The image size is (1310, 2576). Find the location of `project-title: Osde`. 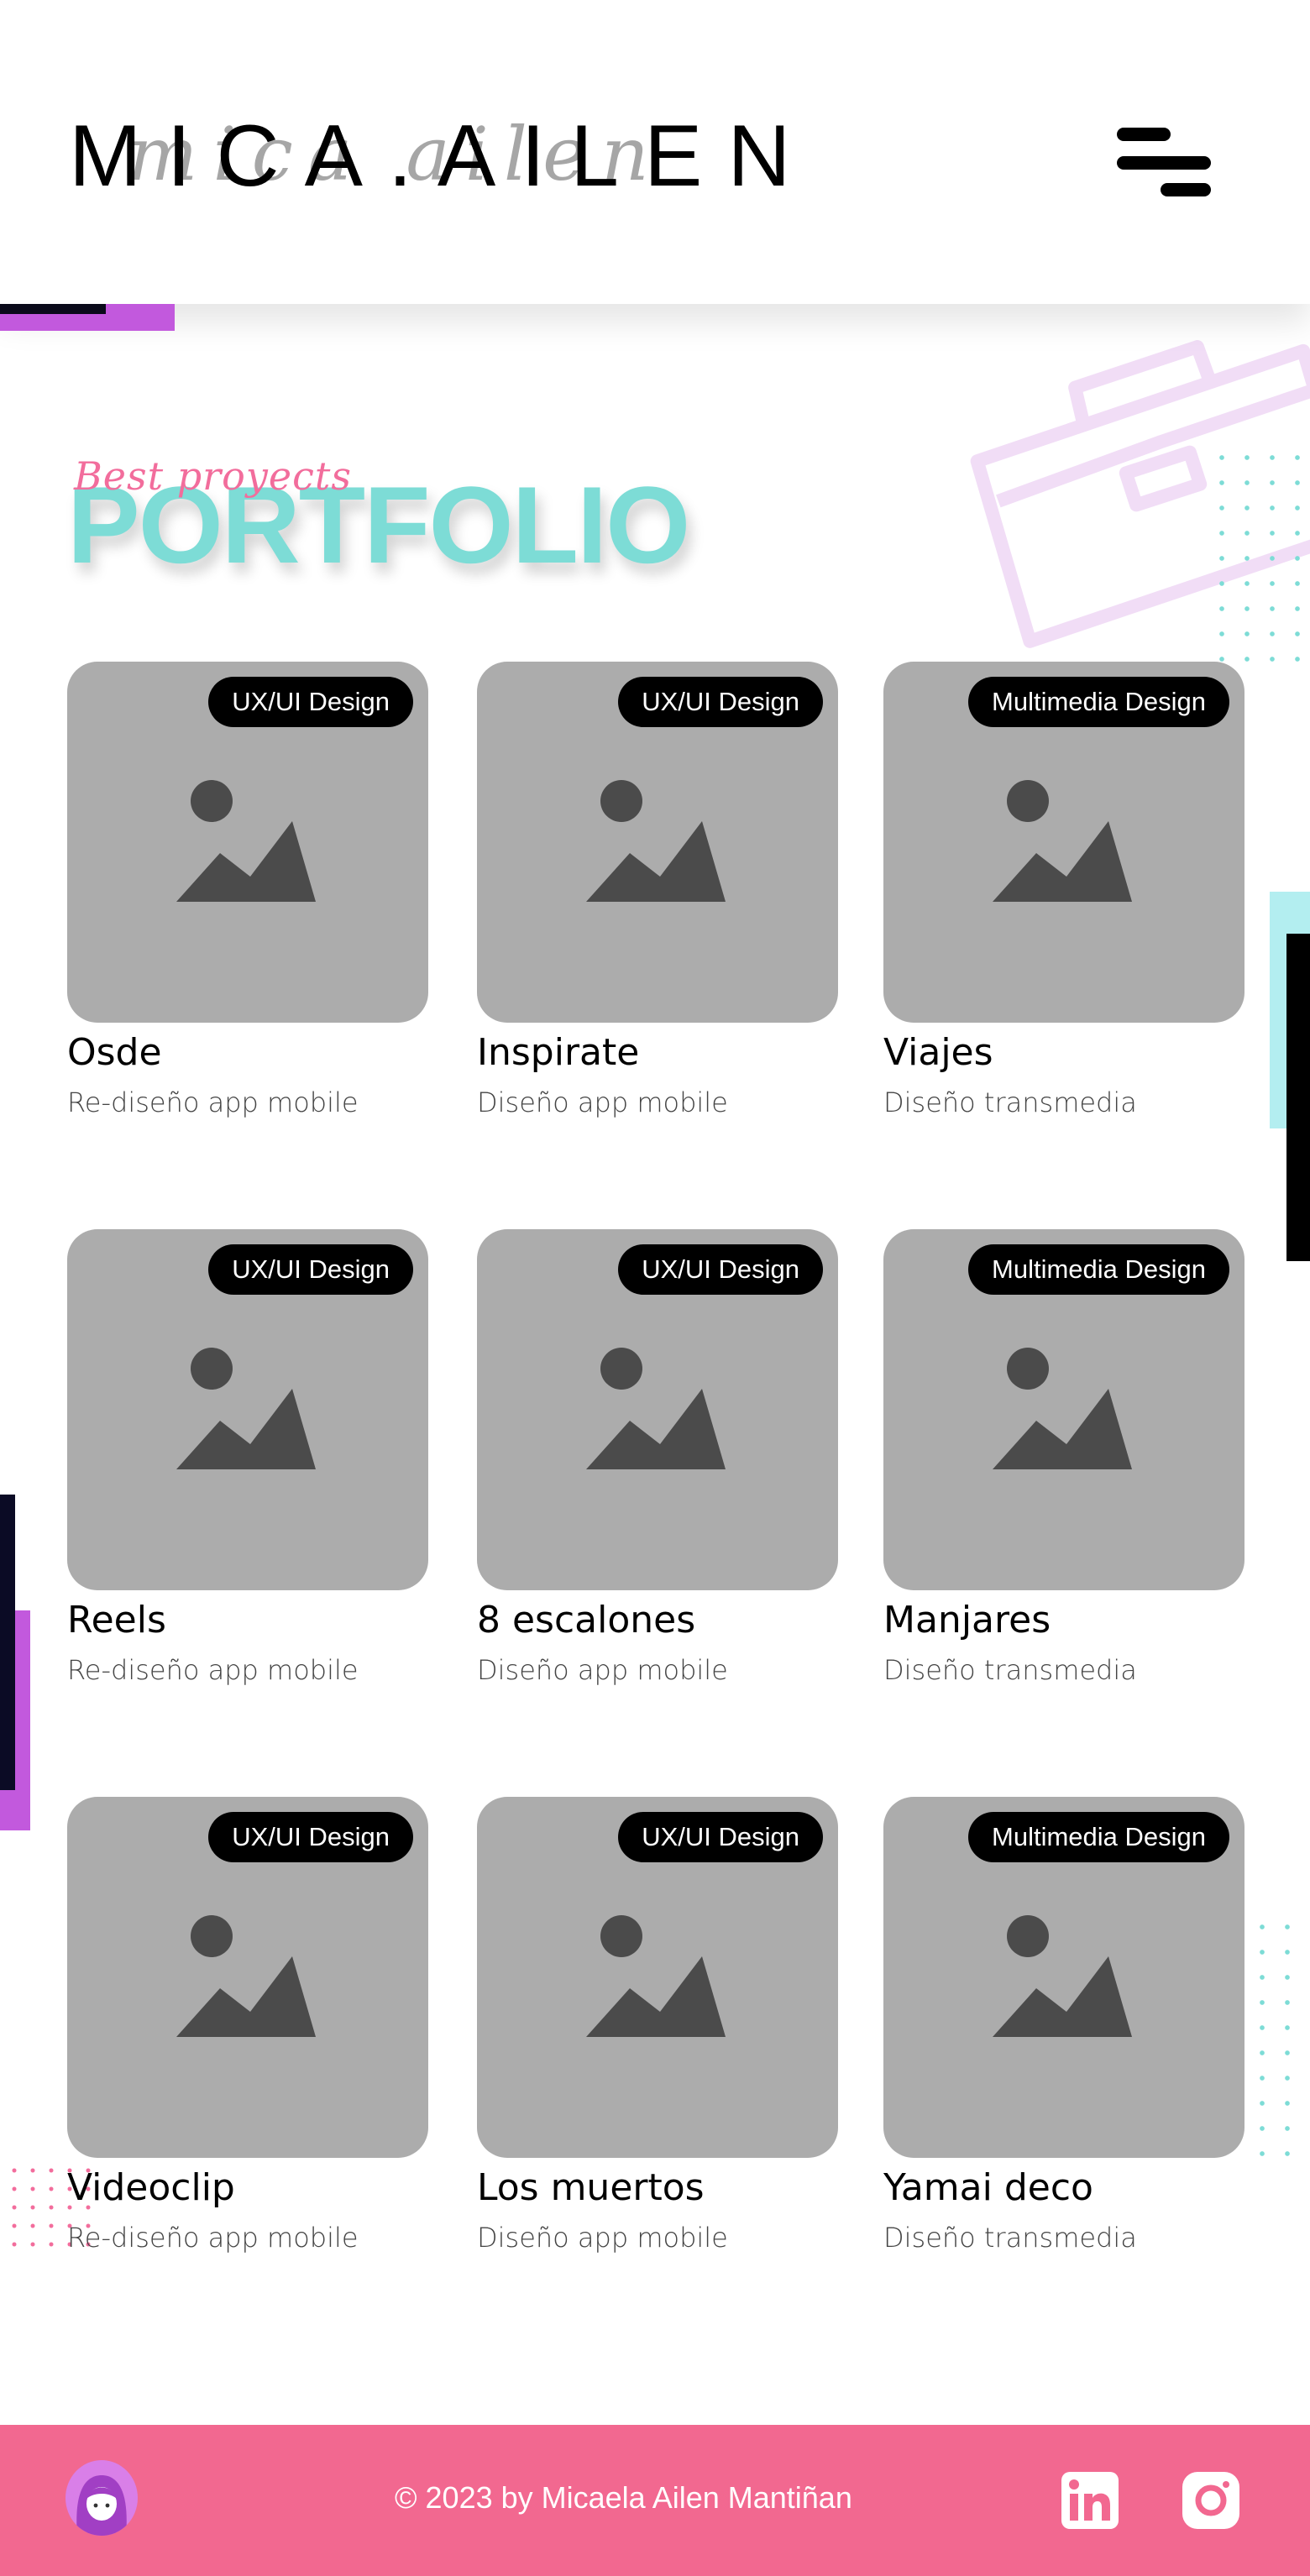

project-title: Osde is located at coordinates (114, 1052).